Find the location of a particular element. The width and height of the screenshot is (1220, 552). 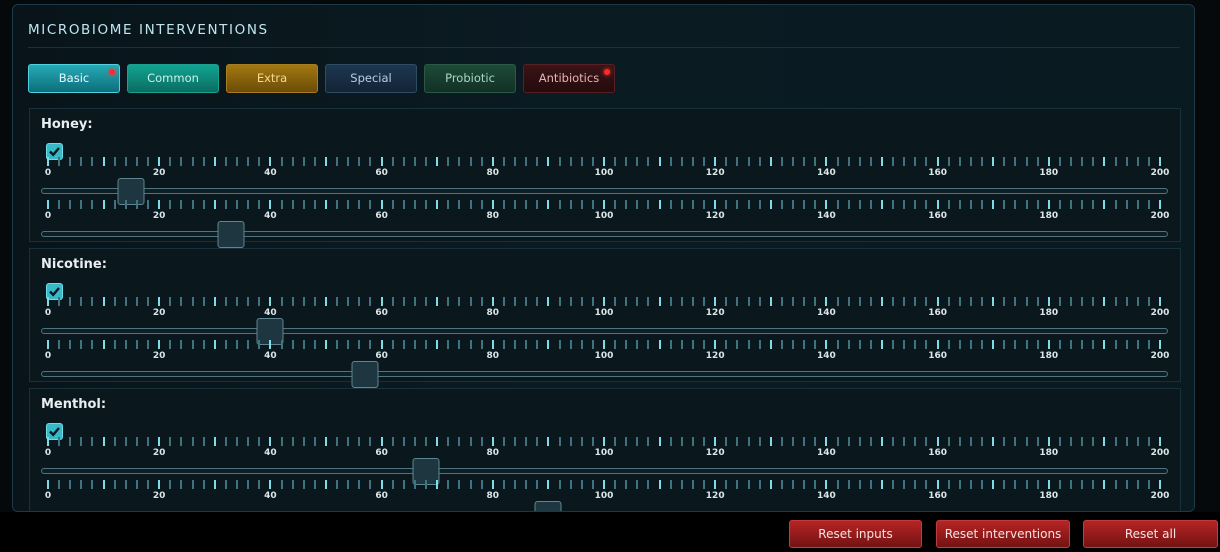

tab-special: Special is located at coordinates (371, 78).